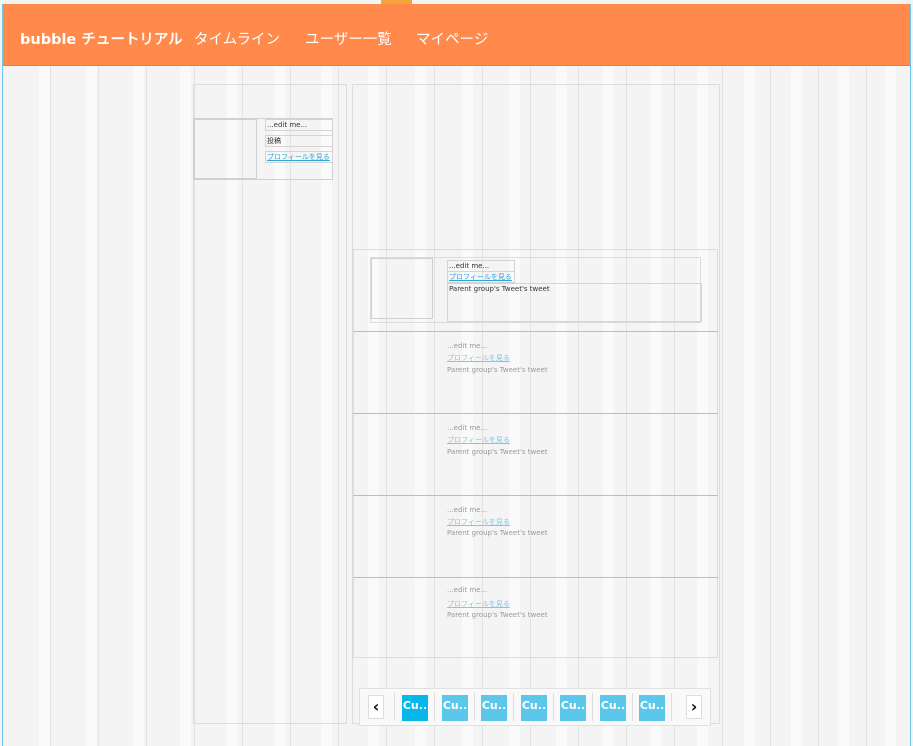  Describe the element at coordinates (270, 404) in the screenshot. I see `sidebar-panel: ...edit me... 投稿 プロフィールを見る` at that location.